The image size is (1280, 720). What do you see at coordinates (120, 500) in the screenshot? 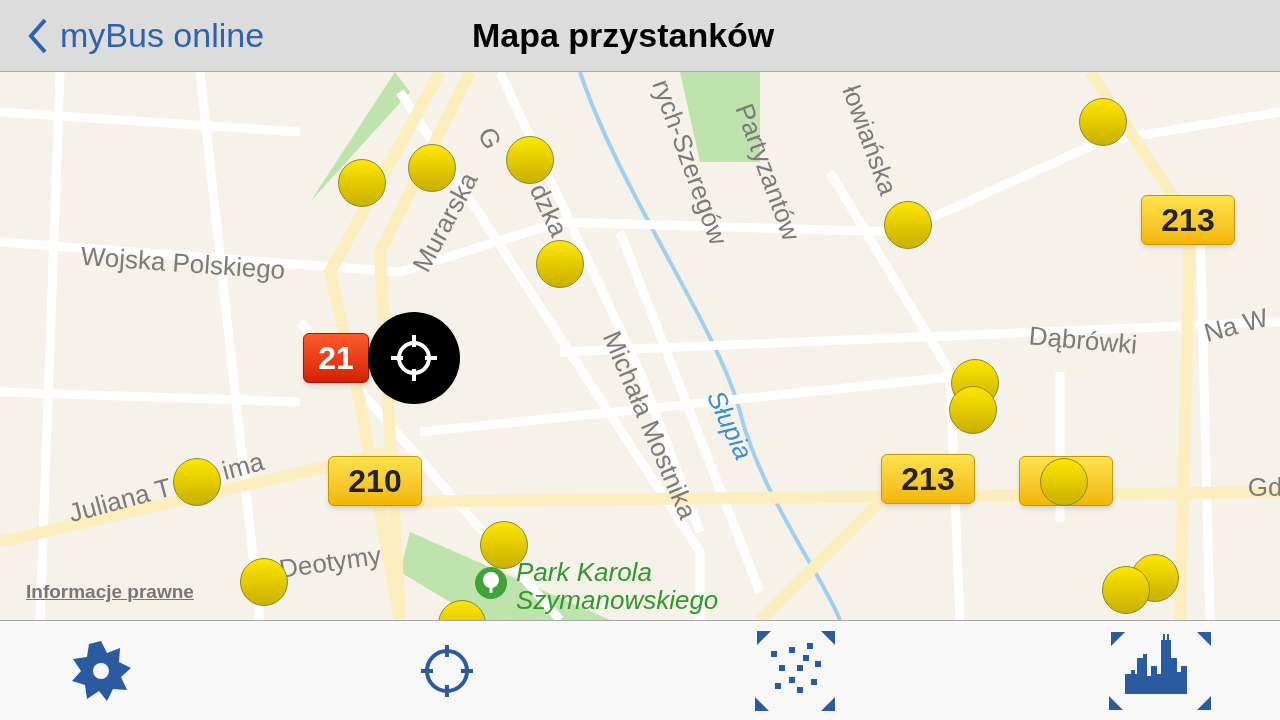
I see `street-label: Juliana T` at bounding box center [120, 500].